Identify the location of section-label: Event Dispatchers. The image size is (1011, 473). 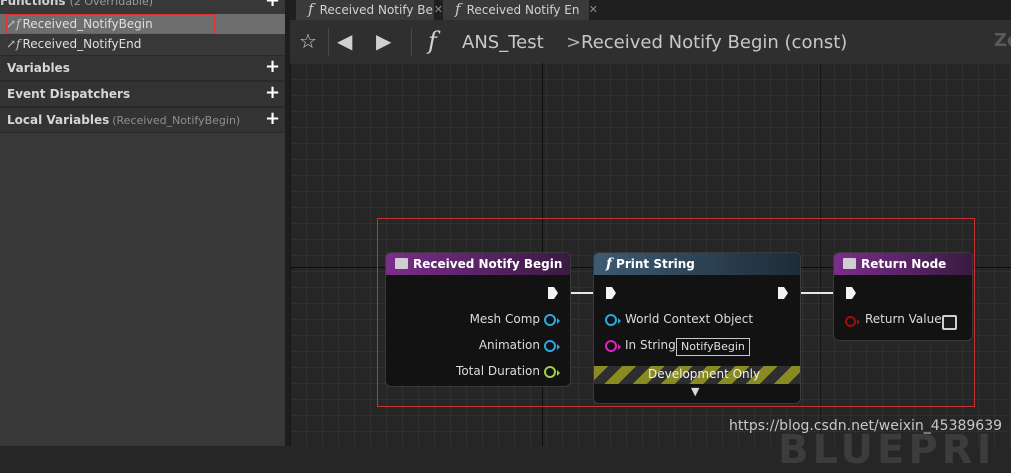
(69, 94).